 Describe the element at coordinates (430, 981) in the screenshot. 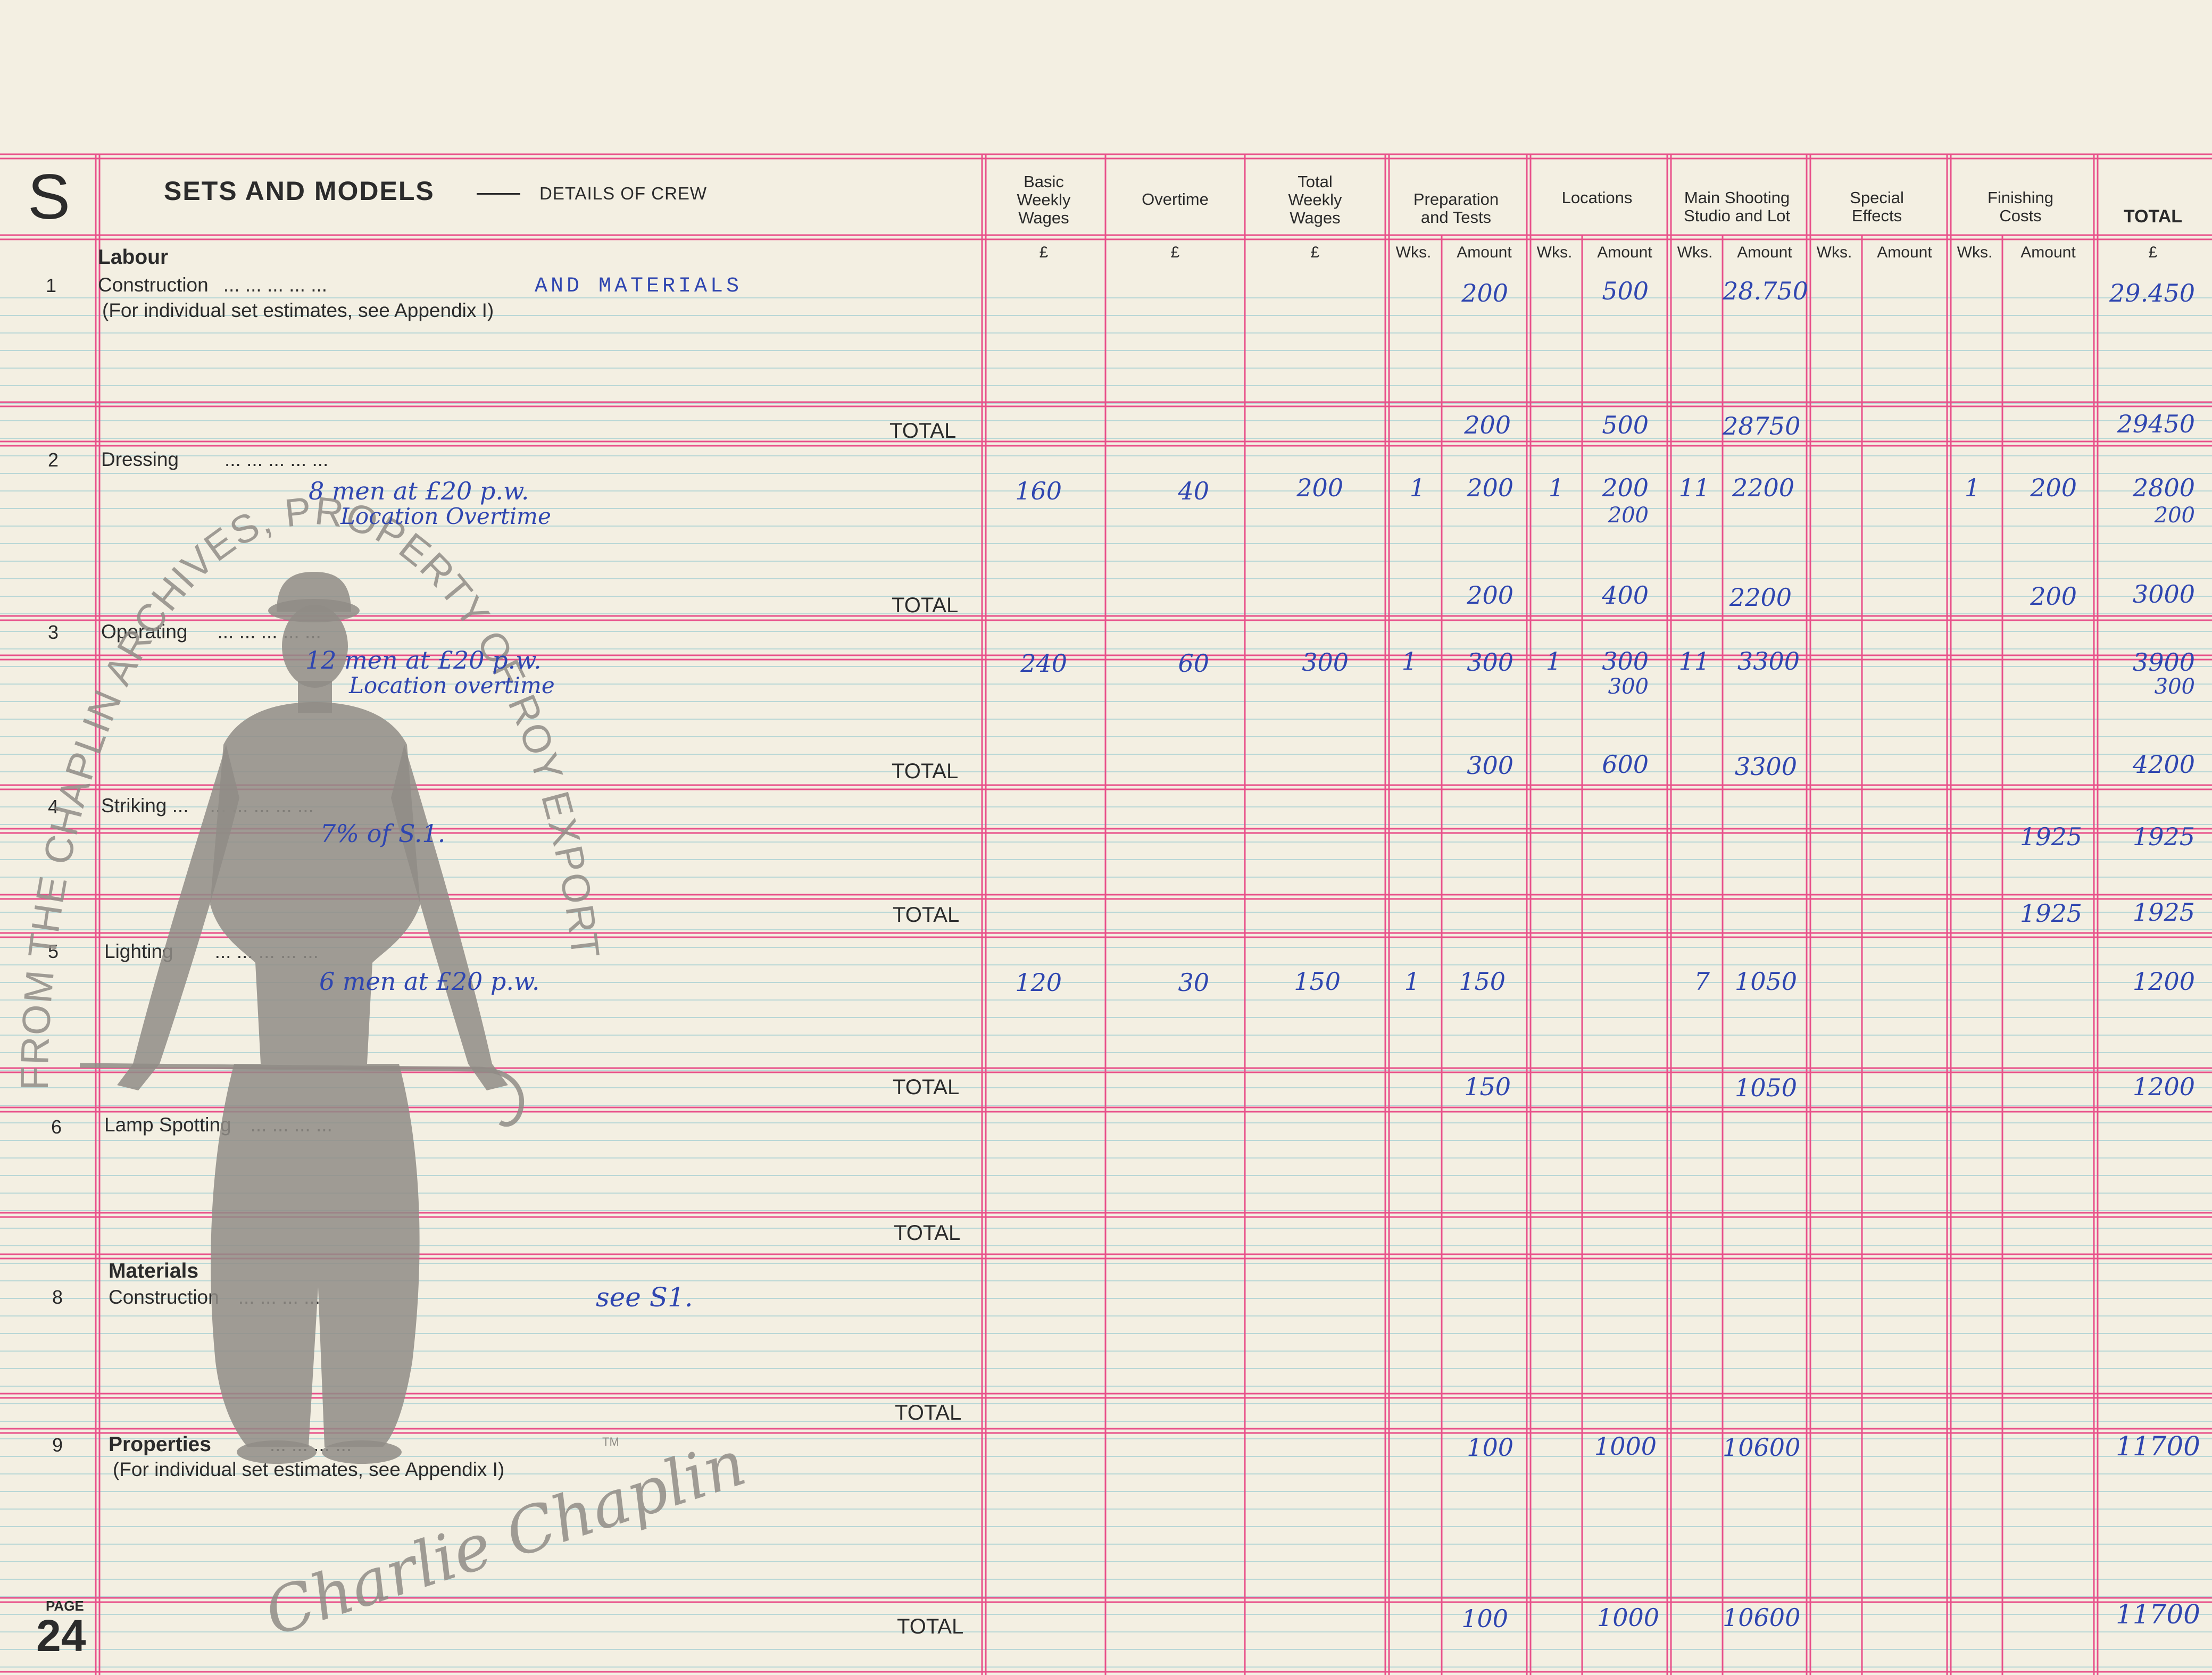

I see `hw-note: 6 men at £20 p.w.` at that location.